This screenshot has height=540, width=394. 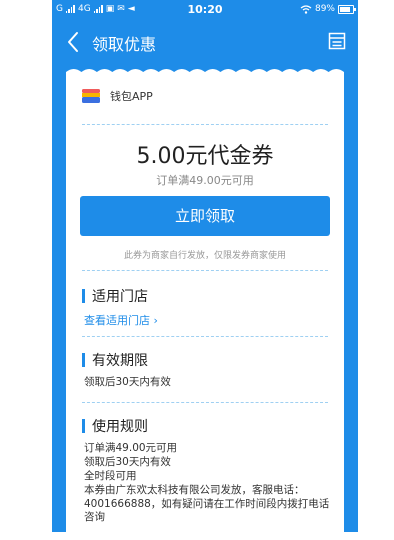 I want to click on battery-icon, so click(x=347, y=9).